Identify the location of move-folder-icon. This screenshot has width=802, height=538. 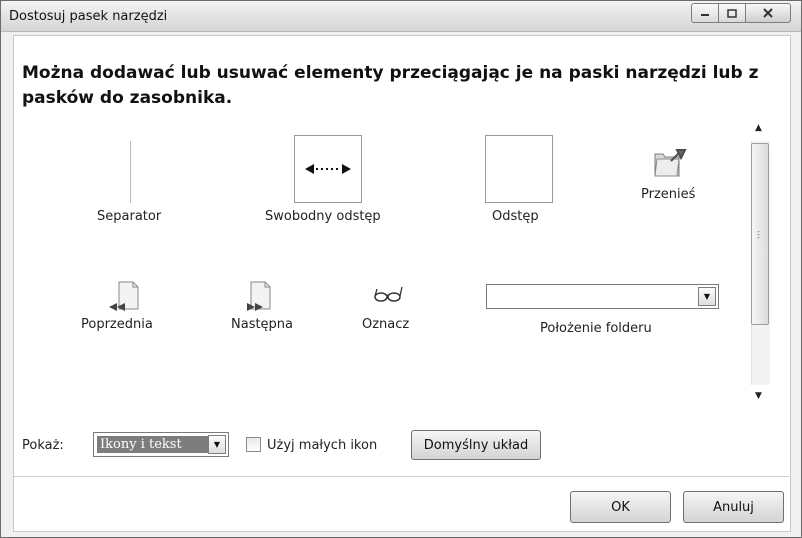
(670, 163).